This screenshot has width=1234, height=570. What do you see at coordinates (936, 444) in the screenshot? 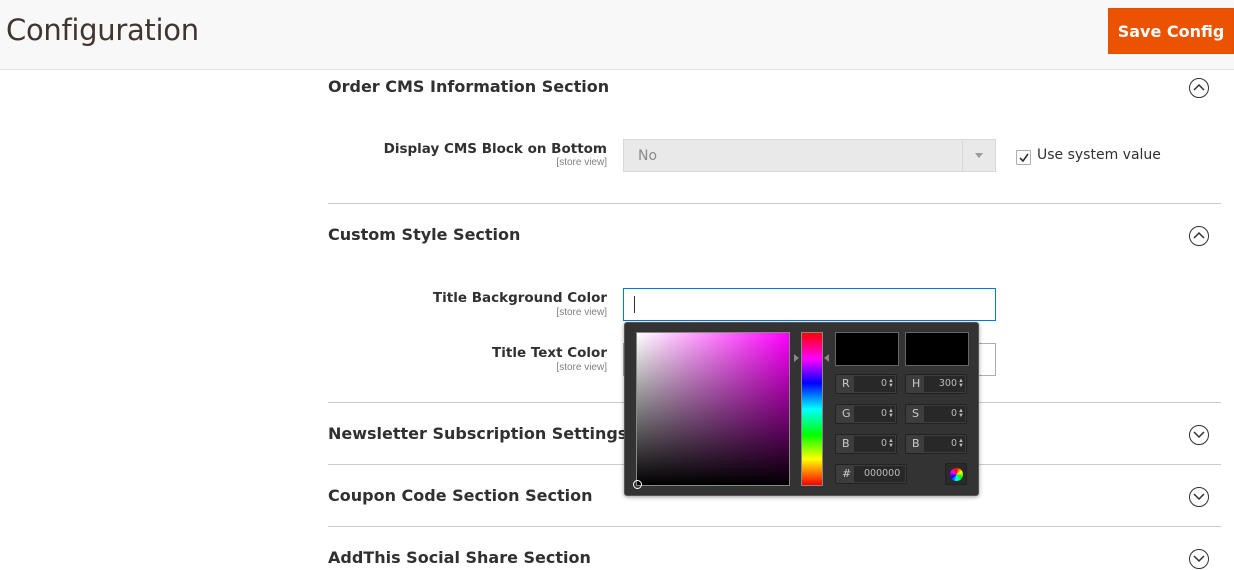
I see `brightness-field: B 0 ▲ ▼` at bounding box center [936, 444].